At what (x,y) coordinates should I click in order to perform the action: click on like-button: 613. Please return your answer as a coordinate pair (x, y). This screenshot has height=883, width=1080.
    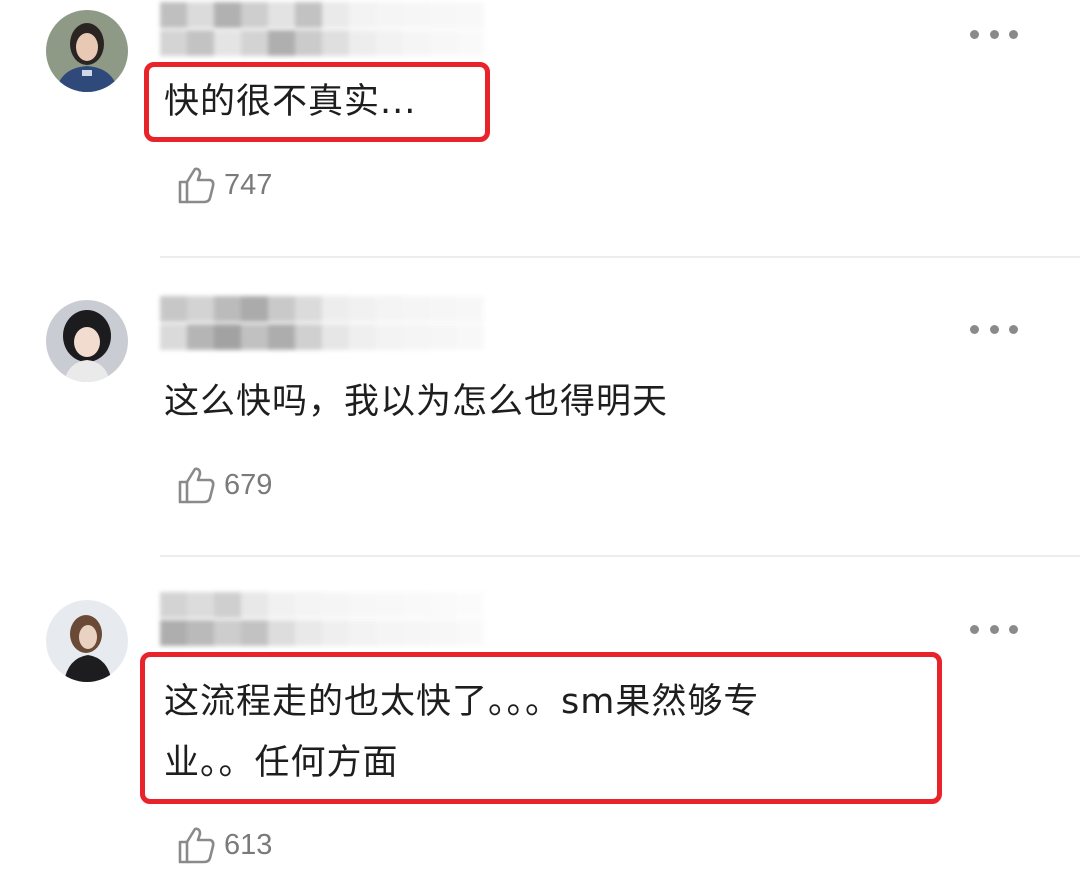
    Looking at the image, I should click on (224, 845).